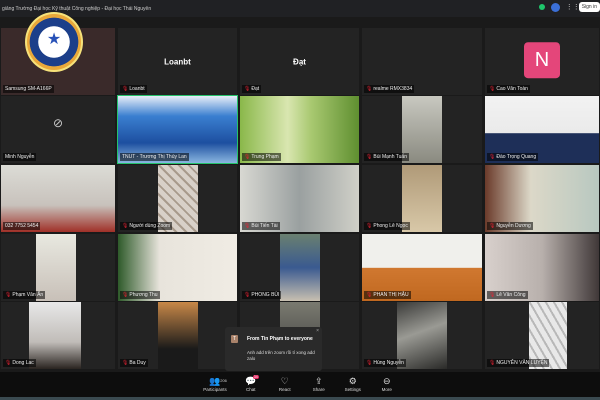  I want to click on participant-tile: 🎙 Người dùng Zoom, so click(177, 198).